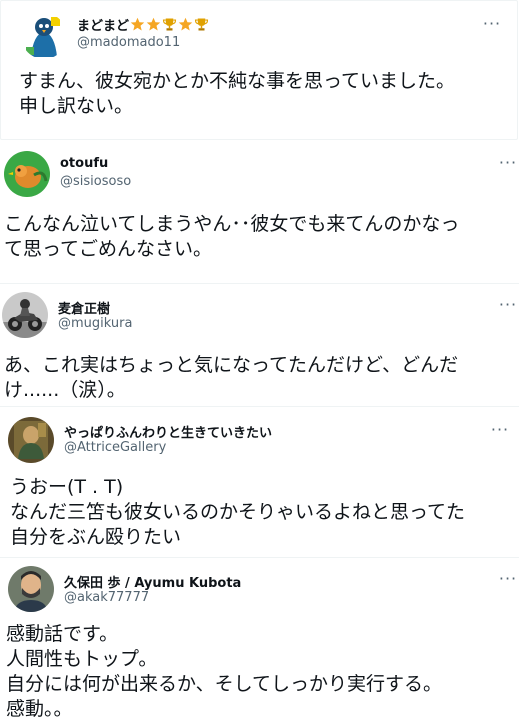 The width and height of the screenshot is (519, 728). Describe the element at coordinates (237, 94) in the screenshot. I see `tweet-text: すまん、彼女宛かとか不純な事を思っていました。 申し訳ない。` at that location.